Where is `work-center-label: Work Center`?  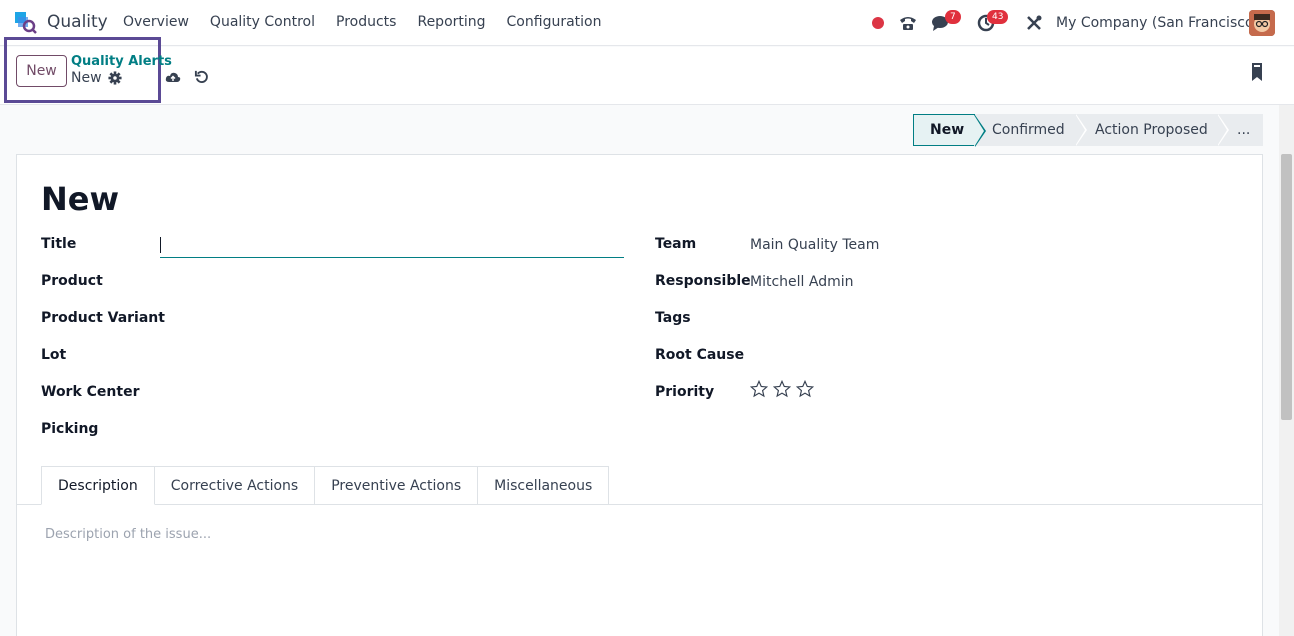
work-center-label: Work Center is located at coordinates (90, 392).